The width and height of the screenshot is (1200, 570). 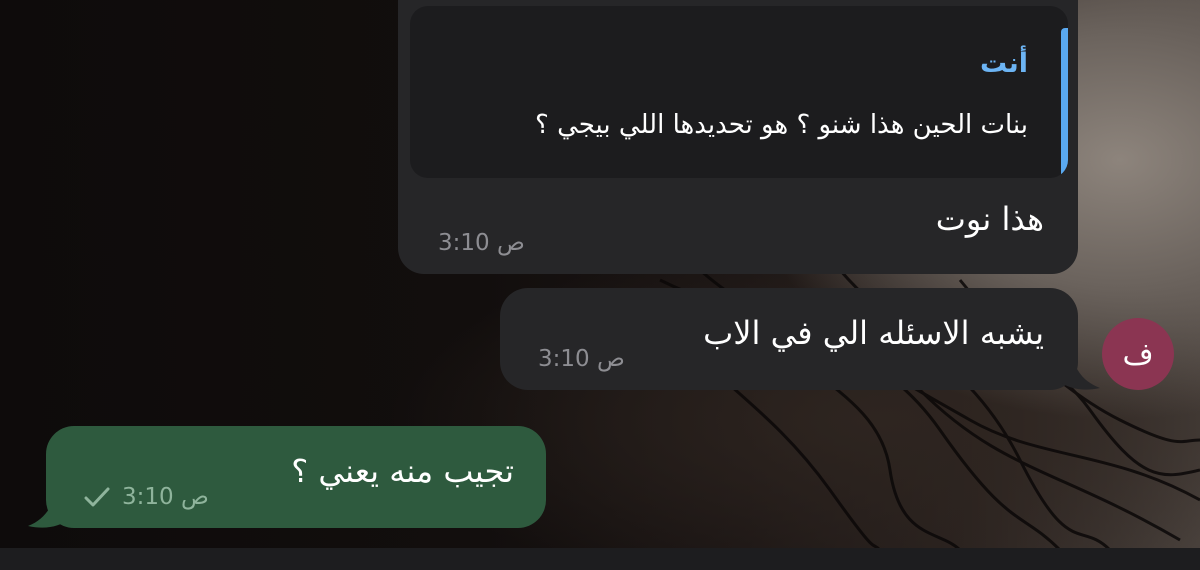 I want to click on bottom-bar, so click(x=600, y=559).